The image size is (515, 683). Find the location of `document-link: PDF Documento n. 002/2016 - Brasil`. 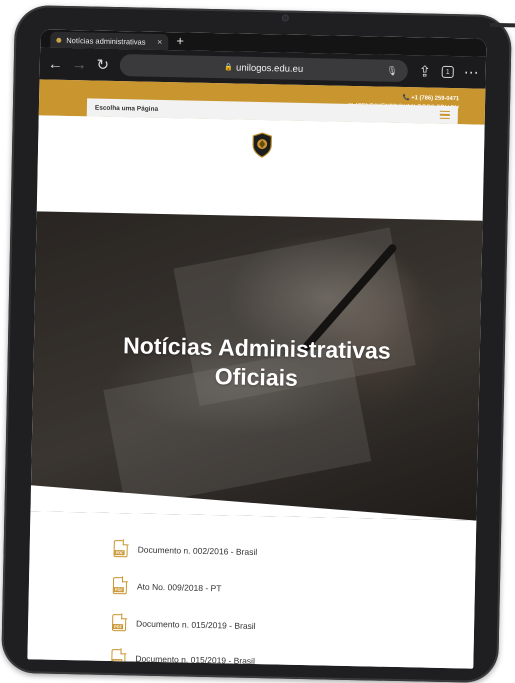

document-link: PDF Documento n. 002/2016 - Brasil is located at coordinates (185, 549).